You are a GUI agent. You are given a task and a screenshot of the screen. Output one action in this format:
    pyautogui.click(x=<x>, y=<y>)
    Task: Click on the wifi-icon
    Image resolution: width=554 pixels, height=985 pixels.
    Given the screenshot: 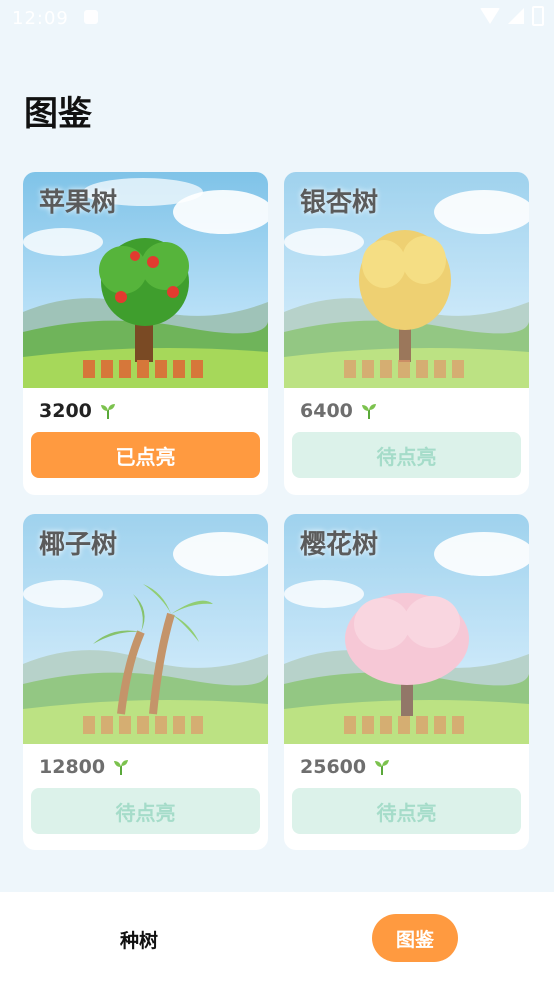 What is the action you would take?
    pyautogui.click(x=490, y=16)
    